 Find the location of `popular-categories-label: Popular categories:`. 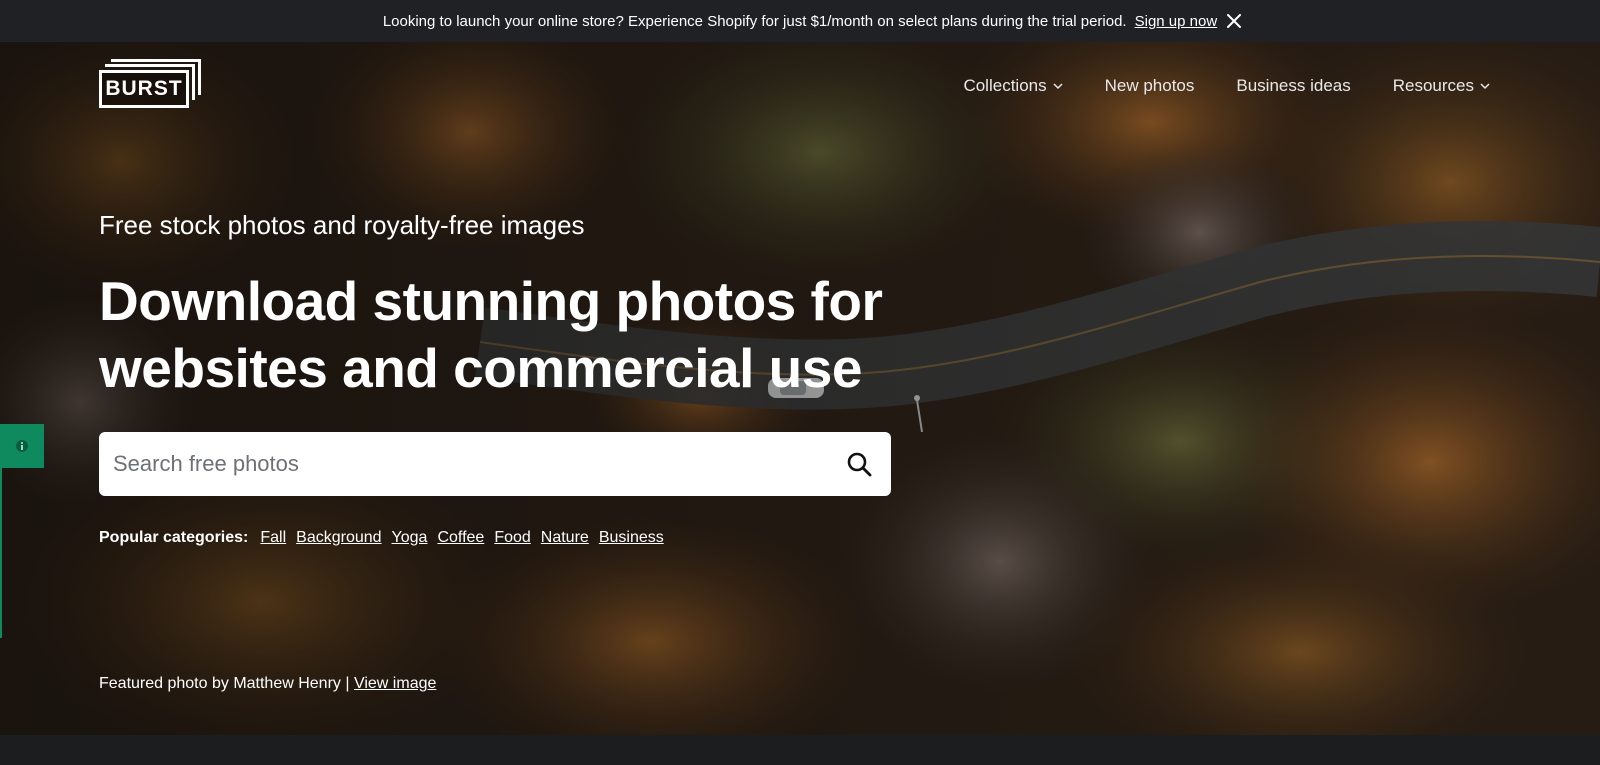

popular-categories-label: Popular categories: is located at coordinates (174, 537).